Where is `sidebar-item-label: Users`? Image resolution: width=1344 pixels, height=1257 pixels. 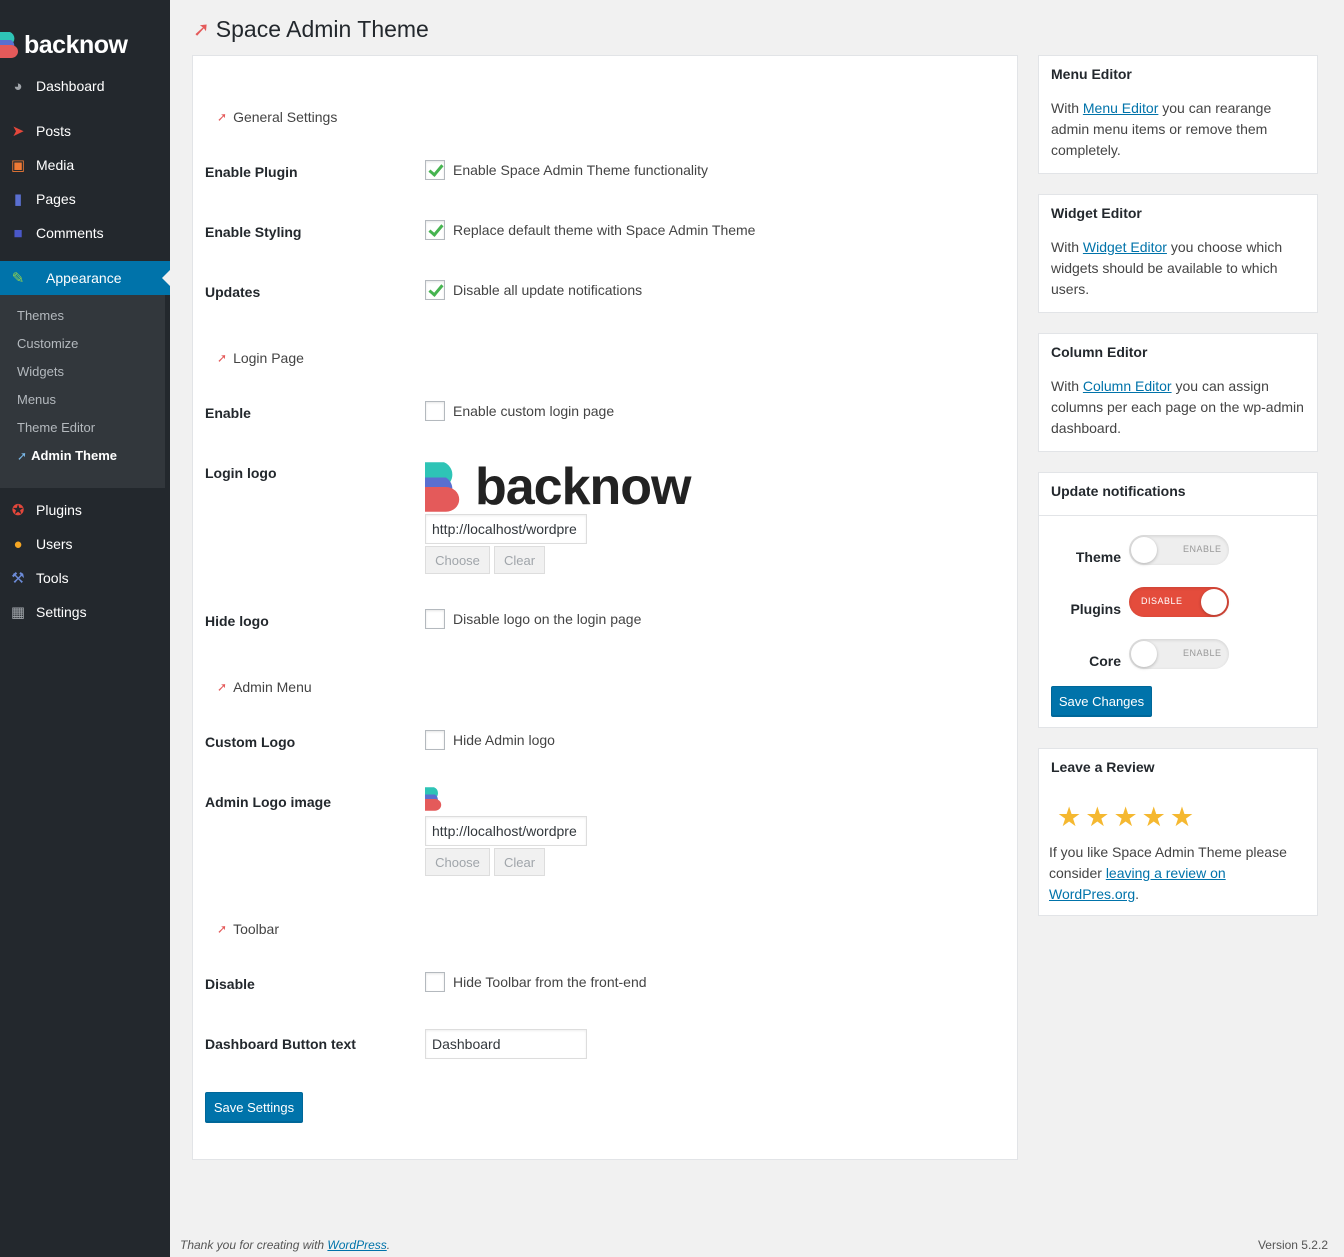
sidebar-item-label: Users is located at coordinates (54, 544).